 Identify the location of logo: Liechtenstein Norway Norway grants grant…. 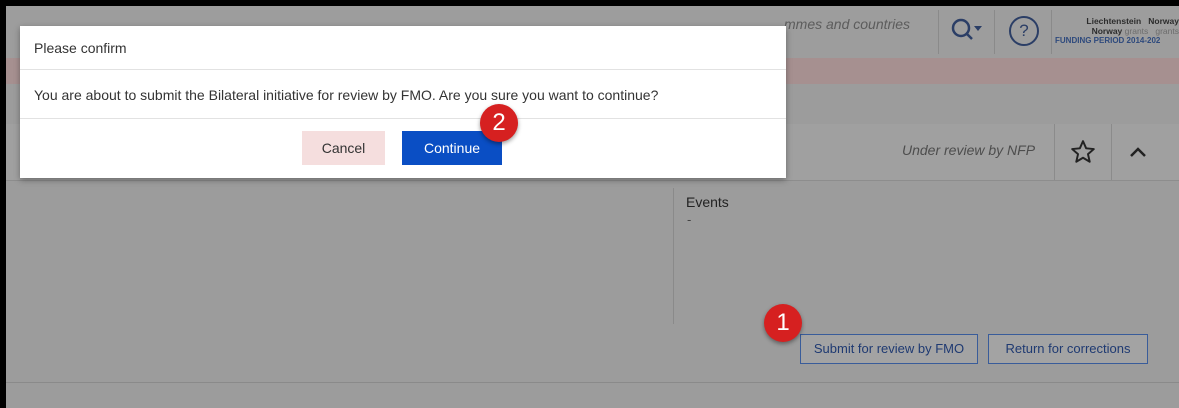
(1117, 36).